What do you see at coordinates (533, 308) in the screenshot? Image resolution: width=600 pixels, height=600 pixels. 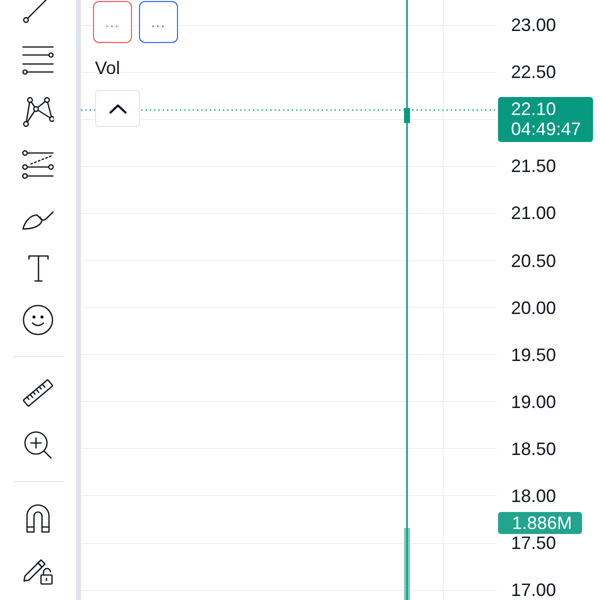 I see `price-axis-label: 20.00` at bounding box center [533, 308].